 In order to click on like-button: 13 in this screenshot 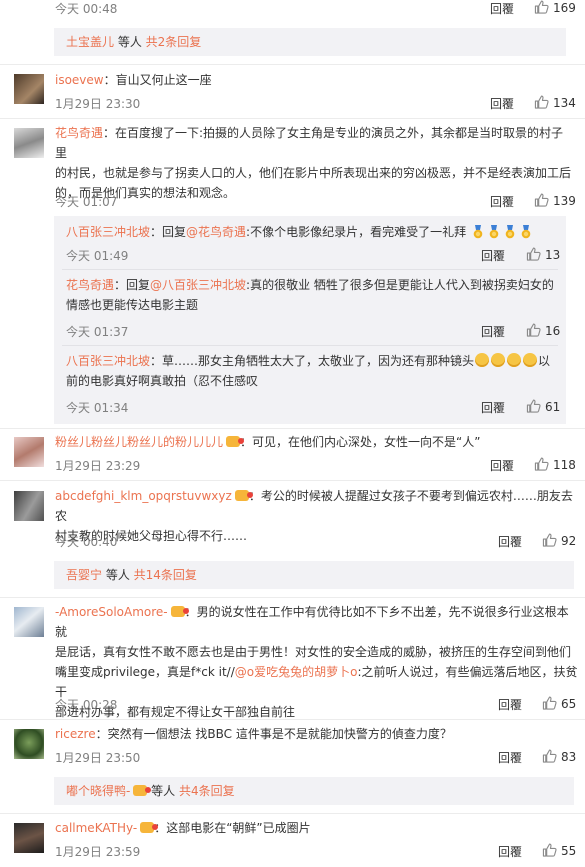, I will do `click(543, 254)`.